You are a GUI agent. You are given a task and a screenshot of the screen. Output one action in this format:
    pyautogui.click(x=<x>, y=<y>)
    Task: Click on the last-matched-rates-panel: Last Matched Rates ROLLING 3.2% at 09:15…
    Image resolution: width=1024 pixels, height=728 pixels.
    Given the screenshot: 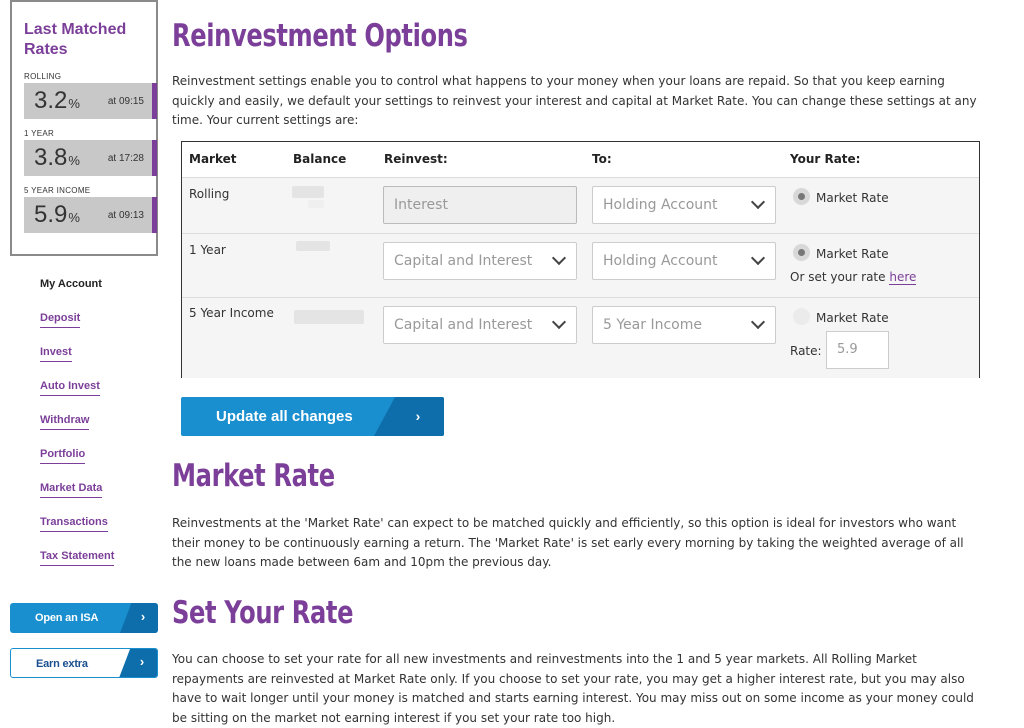 What is the action you would take?
    pyautogui.click(x=84, y=128)
    